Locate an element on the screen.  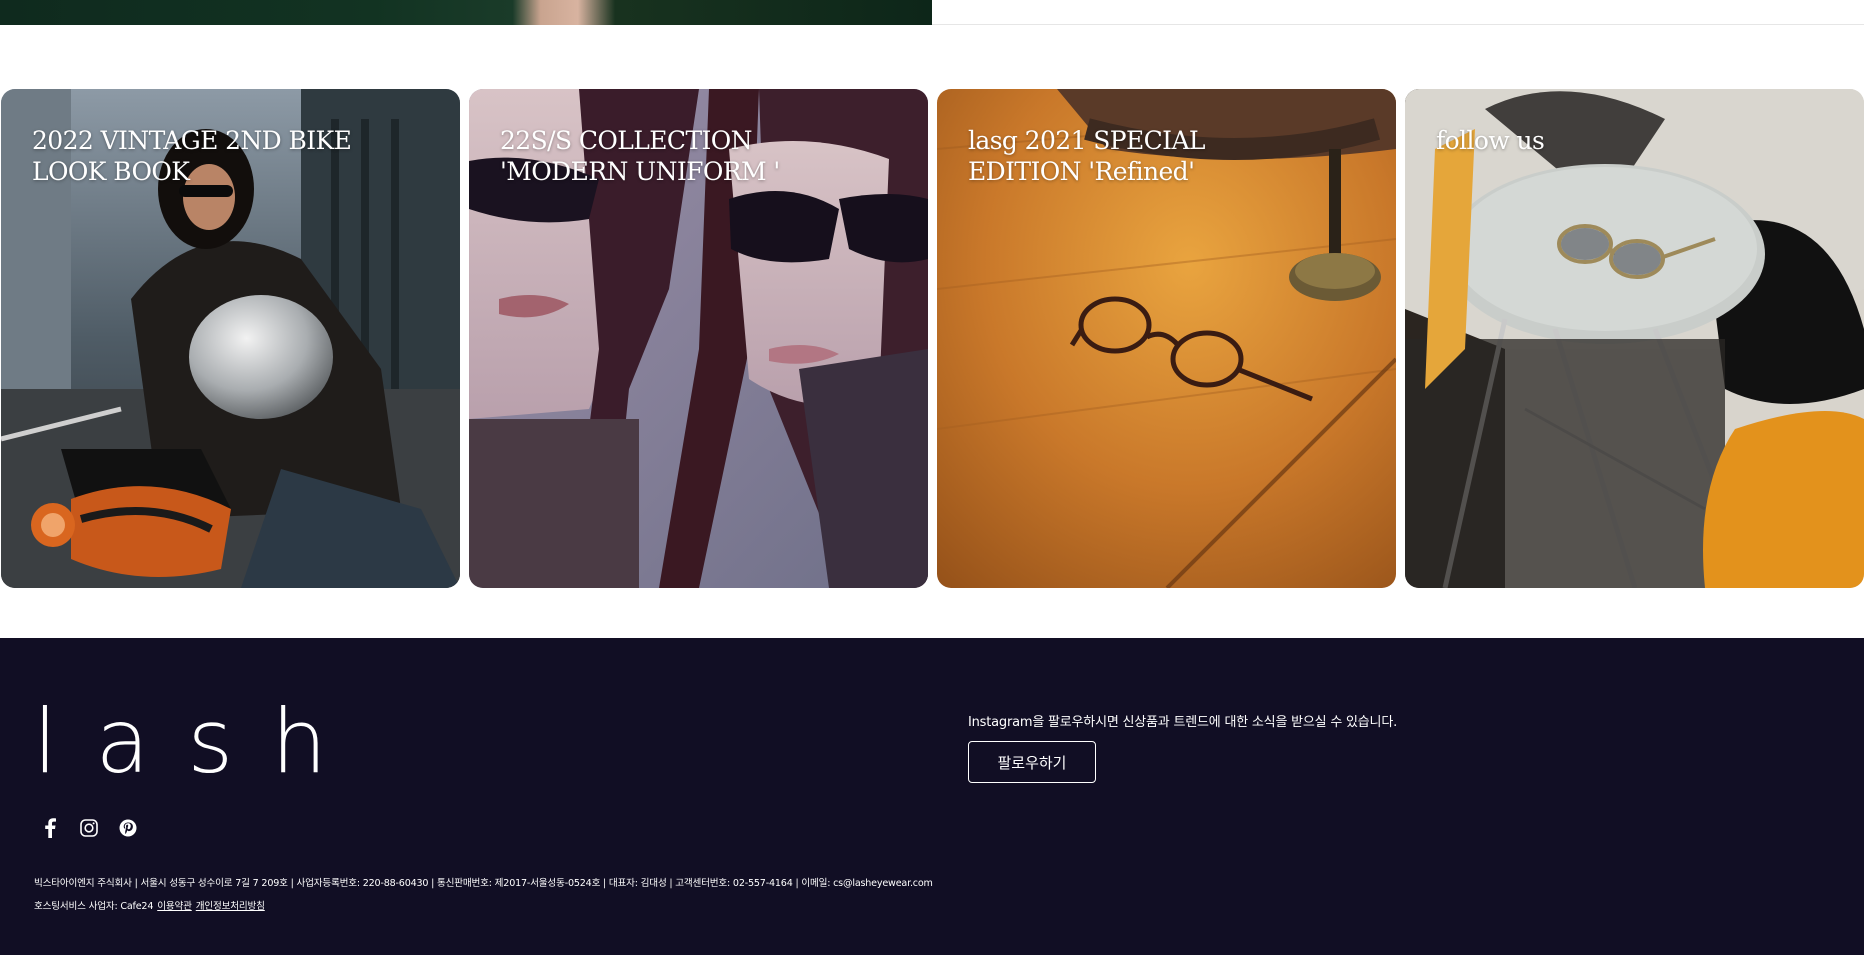
lookbook-card-refined: lasg 2021 SPECIAL EDITION 'Refined' is located at coordinates (1166, 338).